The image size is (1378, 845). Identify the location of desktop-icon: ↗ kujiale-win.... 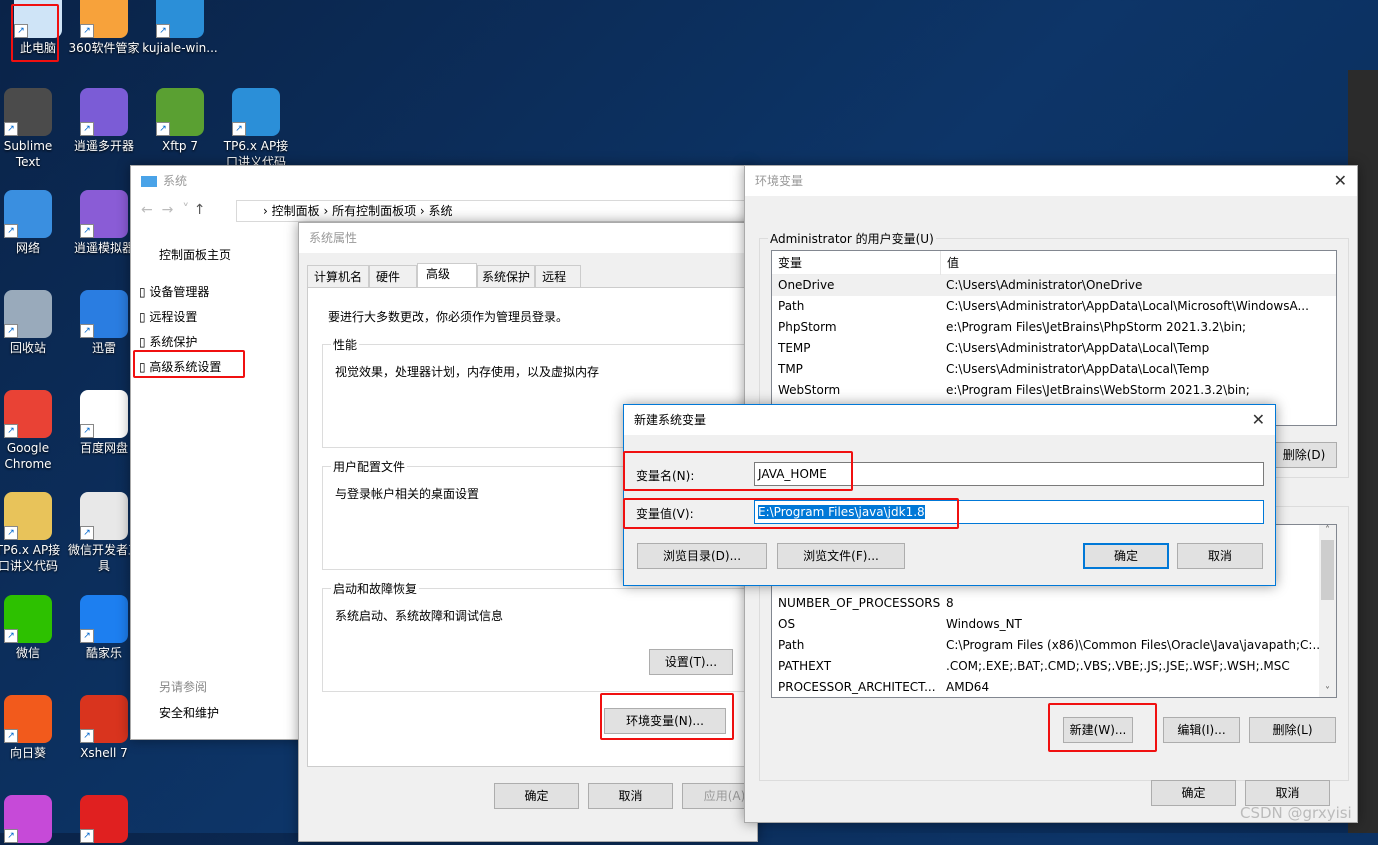
(180, 28).